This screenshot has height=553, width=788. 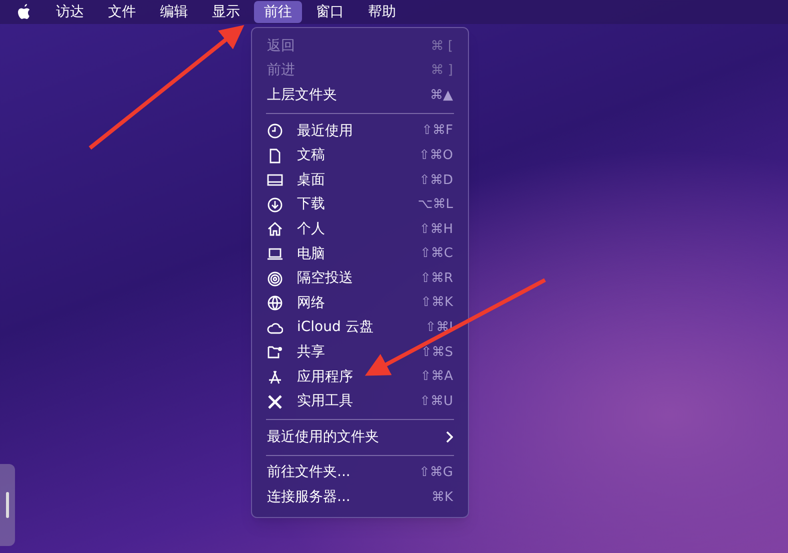 I want to click on menu-item: 文稿 ⇧⌘O, so click(x=360, y=155).